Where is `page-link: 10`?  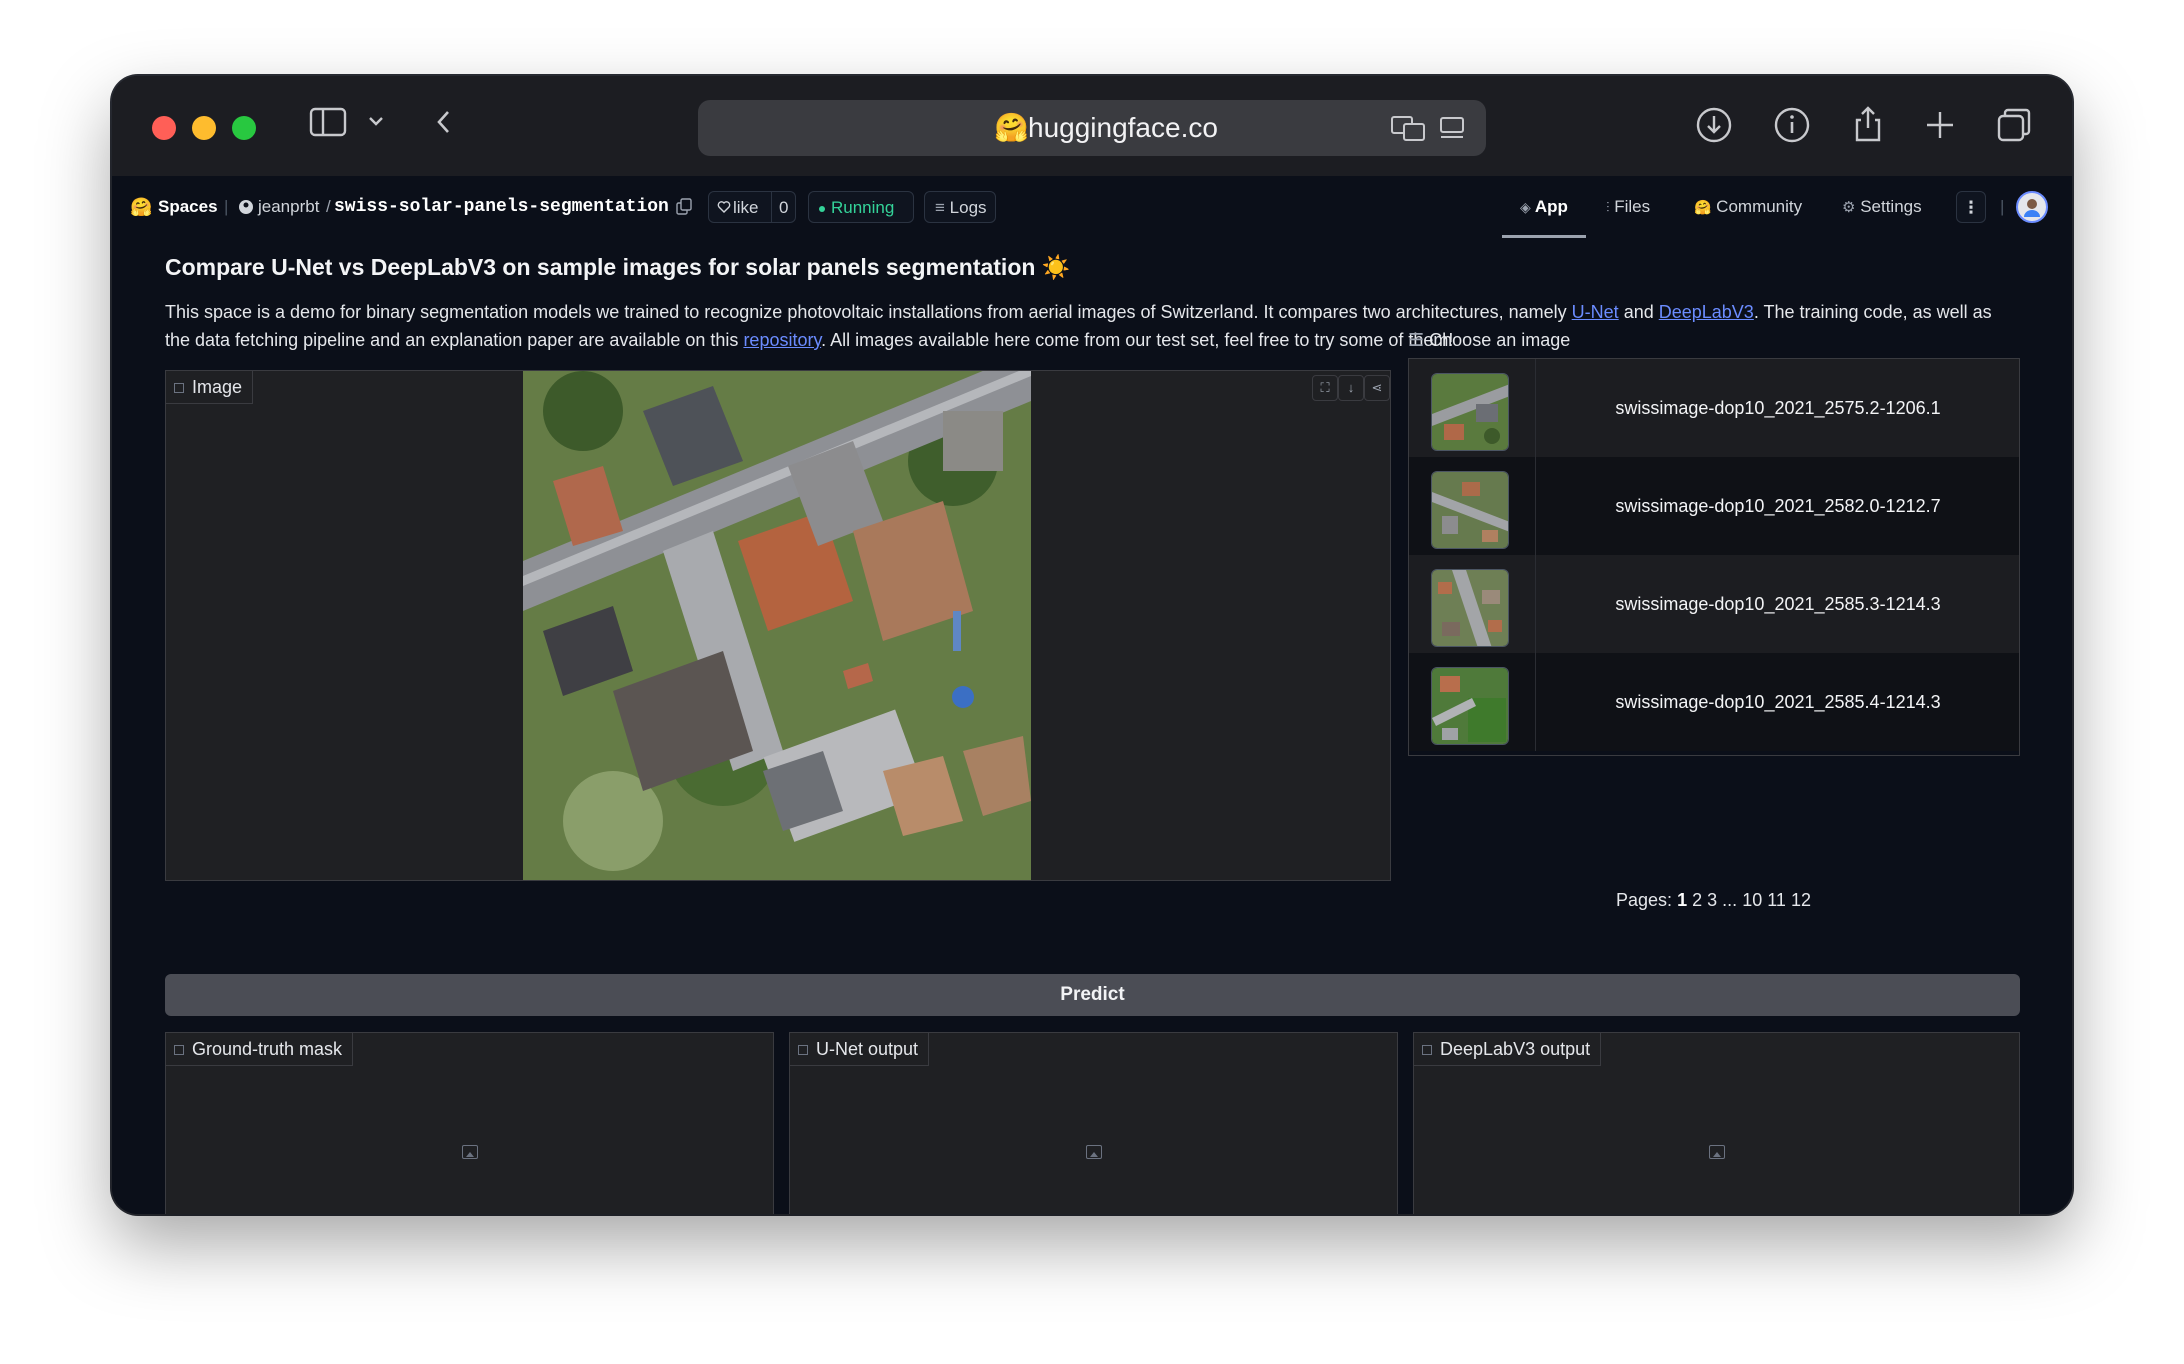 page-link: 10 is located at coordinates (1752, 900).